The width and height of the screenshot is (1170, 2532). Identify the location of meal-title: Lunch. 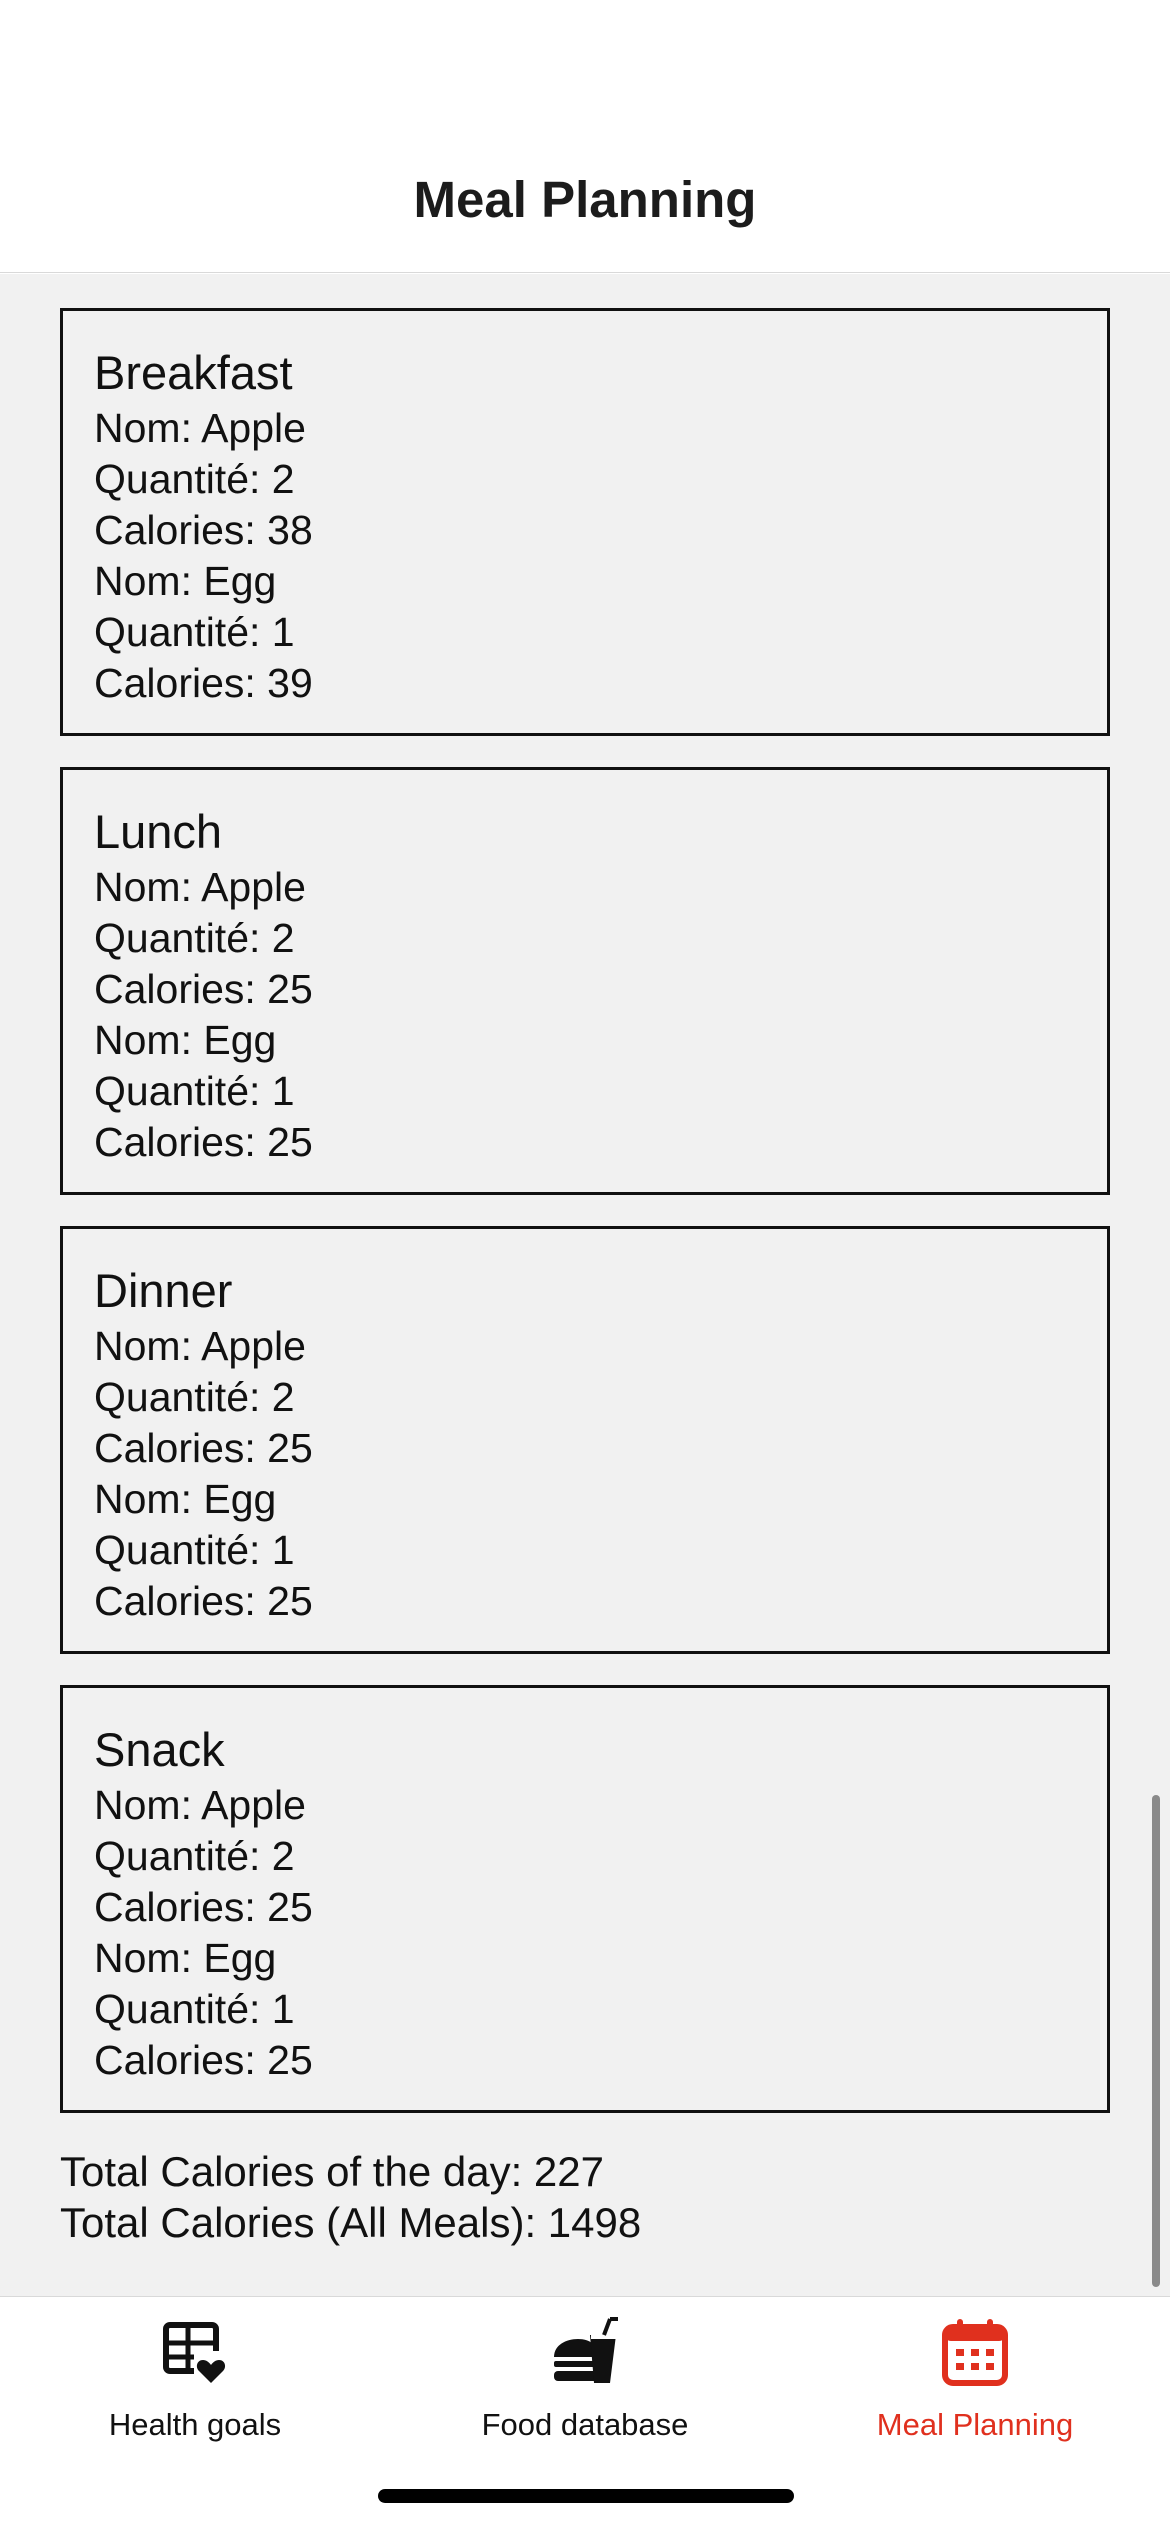
(158, 831).